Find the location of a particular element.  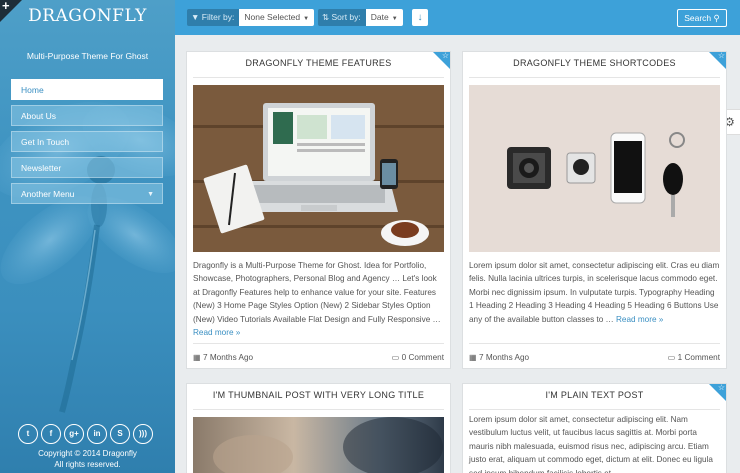

sidebar-item-about-us: About Us is located at coordinates (87, 115).